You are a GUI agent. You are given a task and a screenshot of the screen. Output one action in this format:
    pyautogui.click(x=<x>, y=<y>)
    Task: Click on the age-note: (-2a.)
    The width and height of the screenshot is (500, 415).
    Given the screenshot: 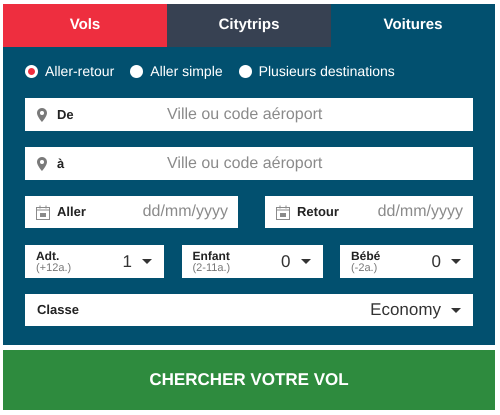 What is the action you would take?
    pyautogui.click(x=364, y=268)
    